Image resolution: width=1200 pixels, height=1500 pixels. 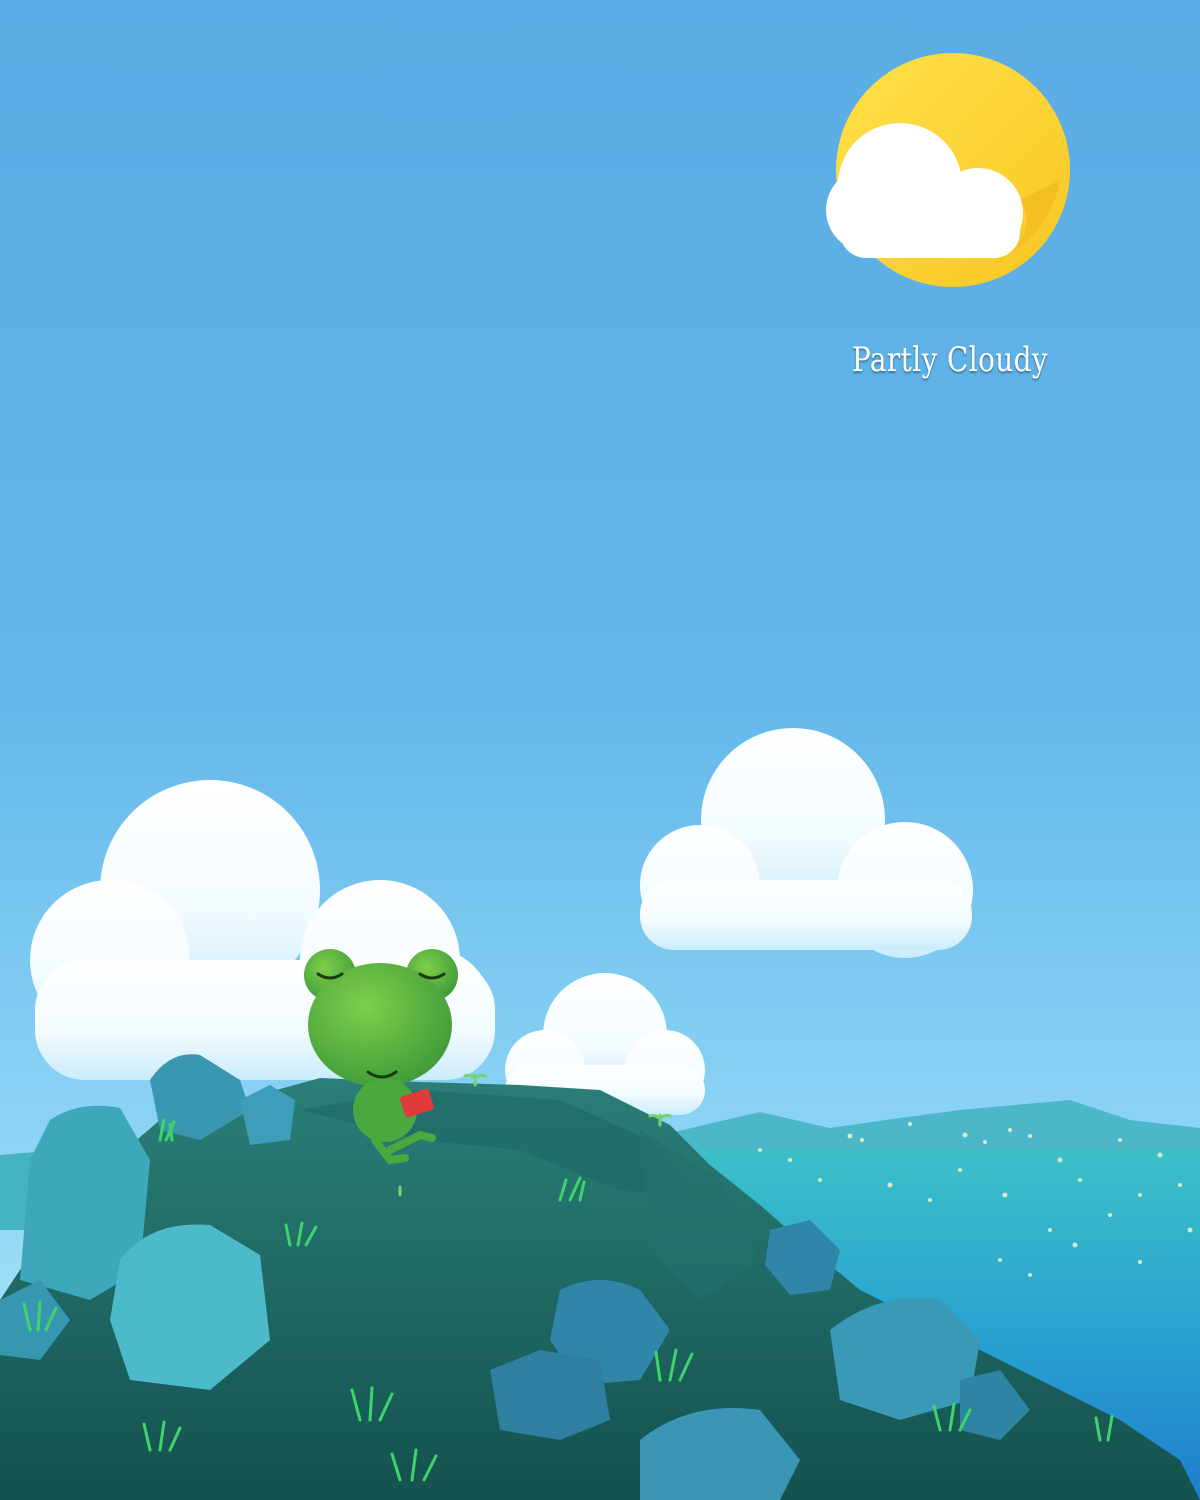 What do you see at coordinates (380, 1025) in the screenshot?
I see `frog-head` at bounding box center [380, 1025].